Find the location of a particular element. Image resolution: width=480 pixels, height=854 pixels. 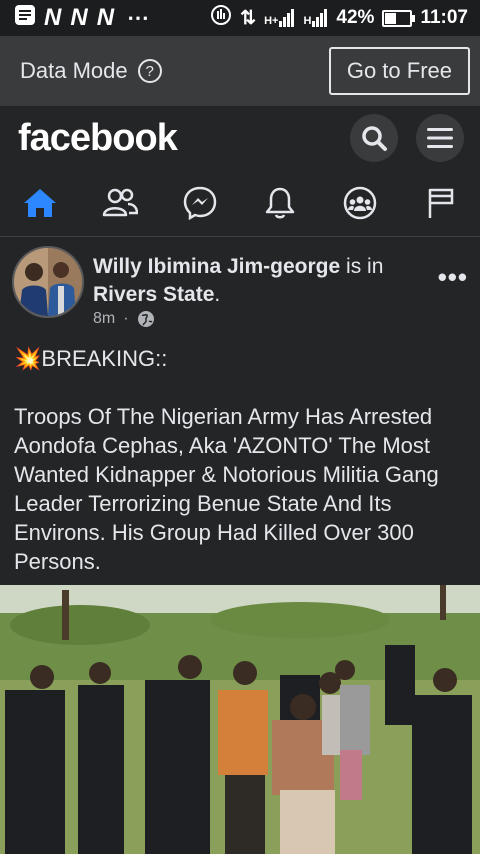

globe-icon is located at coordinates (145, 319).